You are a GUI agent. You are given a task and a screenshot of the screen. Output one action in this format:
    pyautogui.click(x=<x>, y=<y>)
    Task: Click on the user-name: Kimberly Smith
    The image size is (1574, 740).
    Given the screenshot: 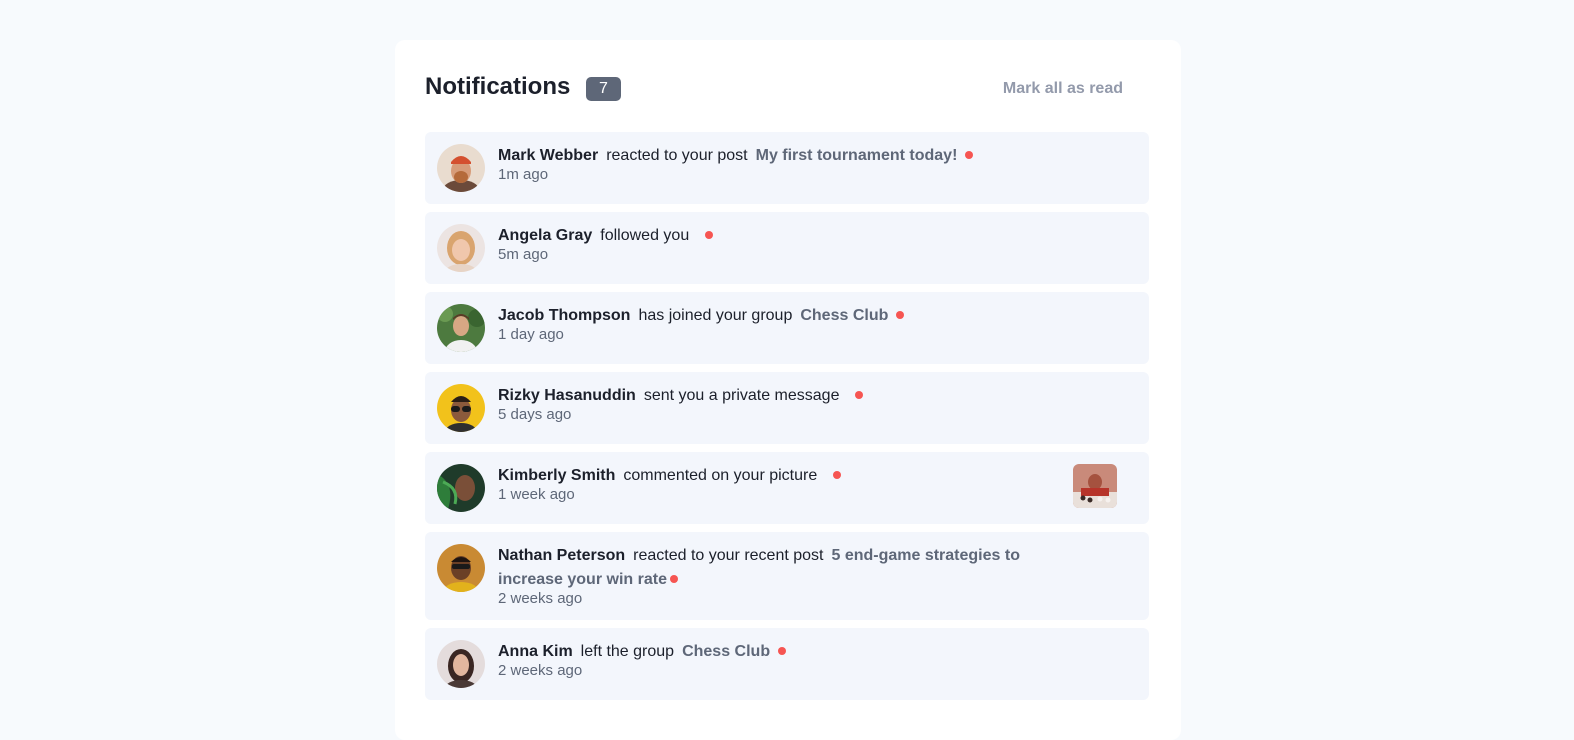 What is the action you would take?
    pyautogui.click(x=556, y=475)
    